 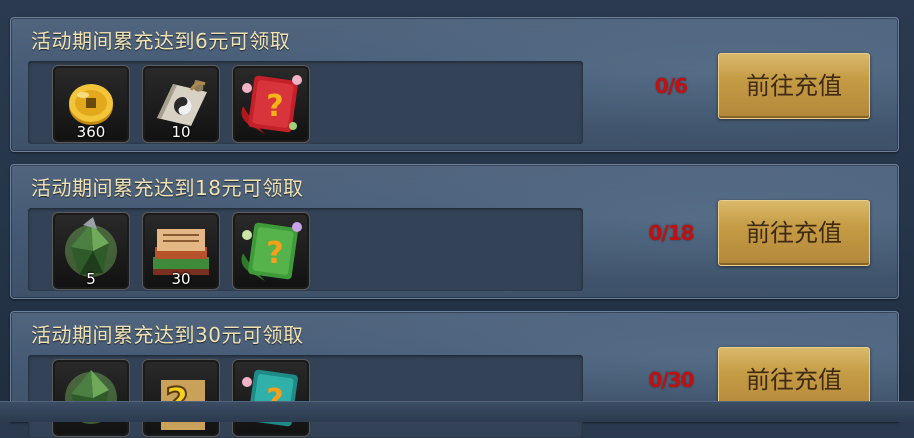 What do you see at coordinates (183, 404) in the screenshot?
I see `mystery-scroll-icon: ?` at bounding box center [183, 404].